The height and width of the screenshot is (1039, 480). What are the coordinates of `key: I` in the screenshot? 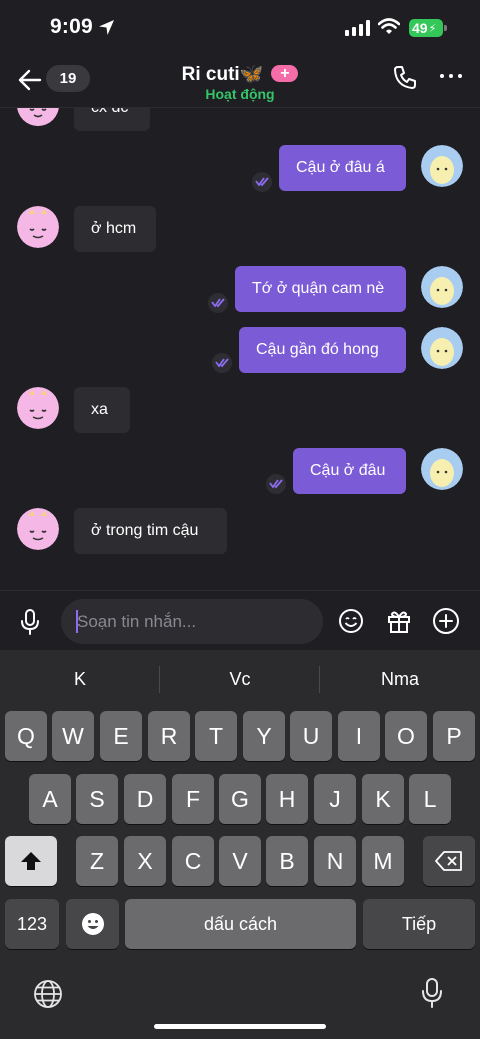 It's located at (359, 736).